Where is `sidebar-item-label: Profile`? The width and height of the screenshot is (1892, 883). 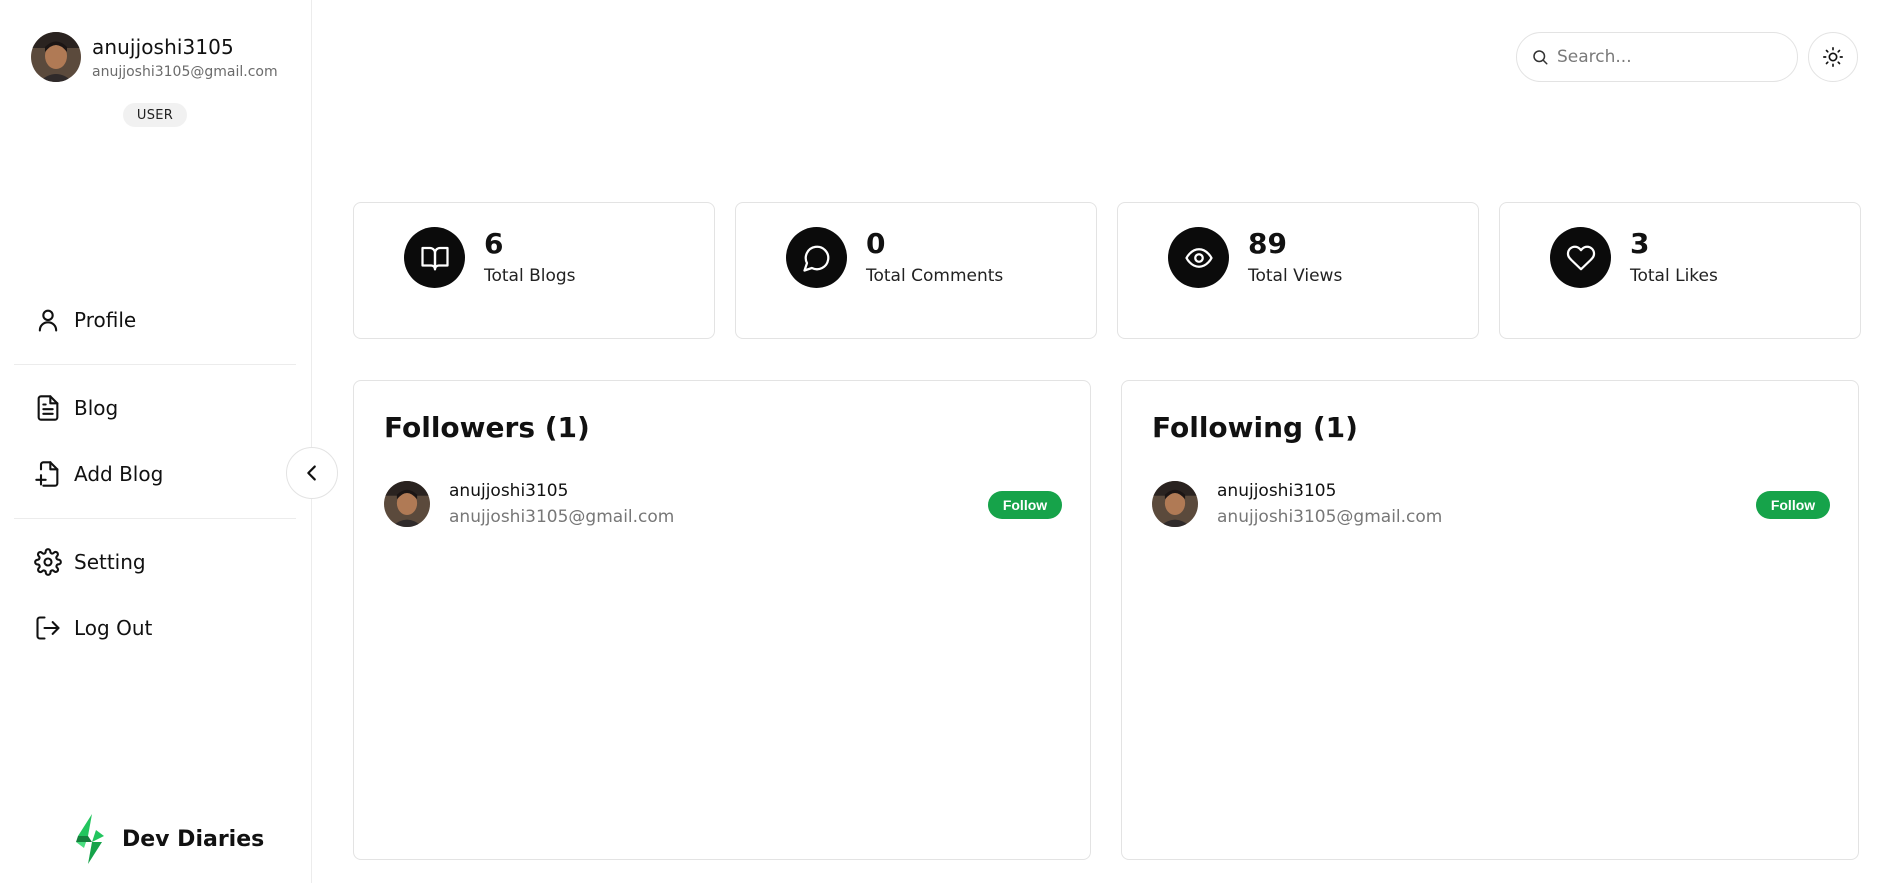 sidebar-item-label: Profile is located at coordinates (105, 320).